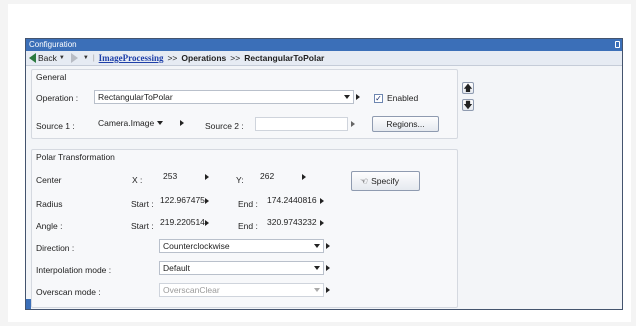 This screenshot has height=326, width=636. I want to click on chevron-down-icon: ▼, so click(62, 58).